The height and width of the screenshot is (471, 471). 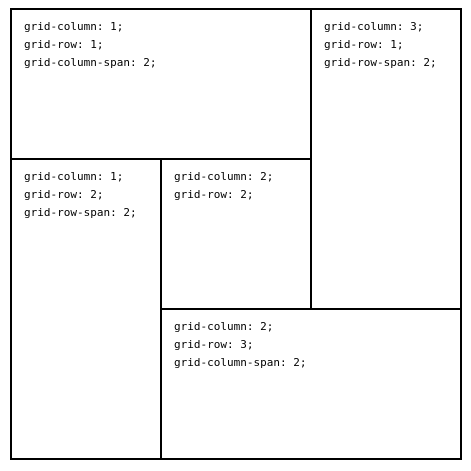 What do you see at coordinates (374, 26) in the screenshot?
I see `css-property-line: grid-column: 3;` at bounding box center [374, 26].